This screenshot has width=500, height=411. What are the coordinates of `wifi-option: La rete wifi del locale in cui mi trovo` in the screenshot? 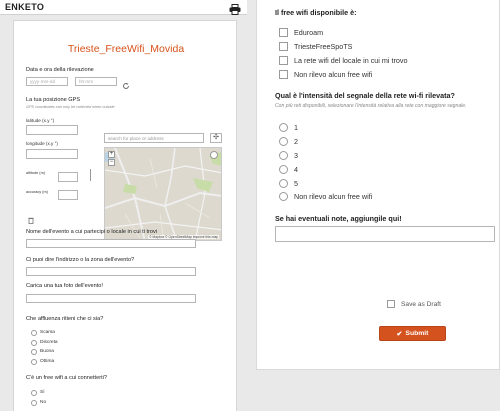 It's located at (343, 60).